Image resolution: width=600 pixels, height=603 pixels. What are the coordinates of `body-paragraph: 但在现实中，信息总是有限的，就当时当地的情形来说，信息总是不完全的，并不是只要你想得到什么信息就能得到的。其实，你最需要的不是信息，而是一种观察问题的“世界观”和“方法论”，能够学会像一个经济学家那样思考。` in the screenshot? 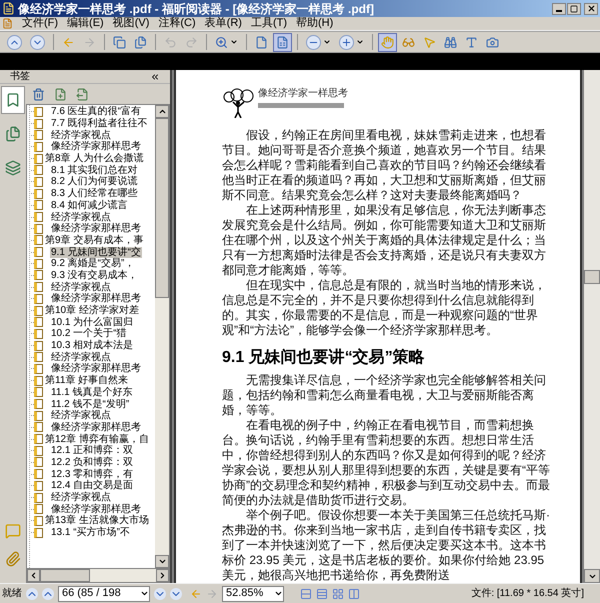 It's located at (384, 308).